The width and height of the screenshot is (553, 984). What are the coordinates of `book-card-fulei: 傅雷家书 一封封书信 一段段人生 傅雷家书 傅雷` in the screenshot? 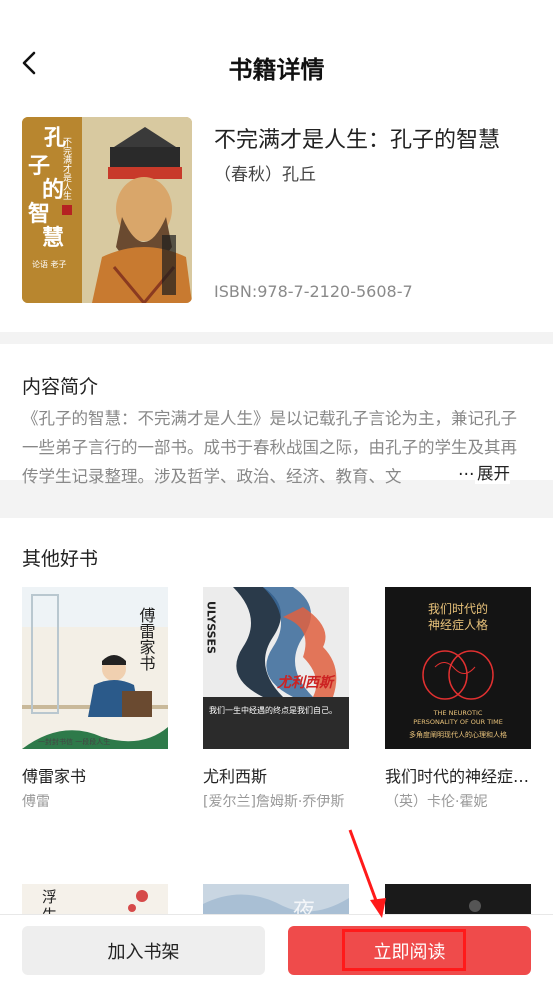 It's located at (95, 699).